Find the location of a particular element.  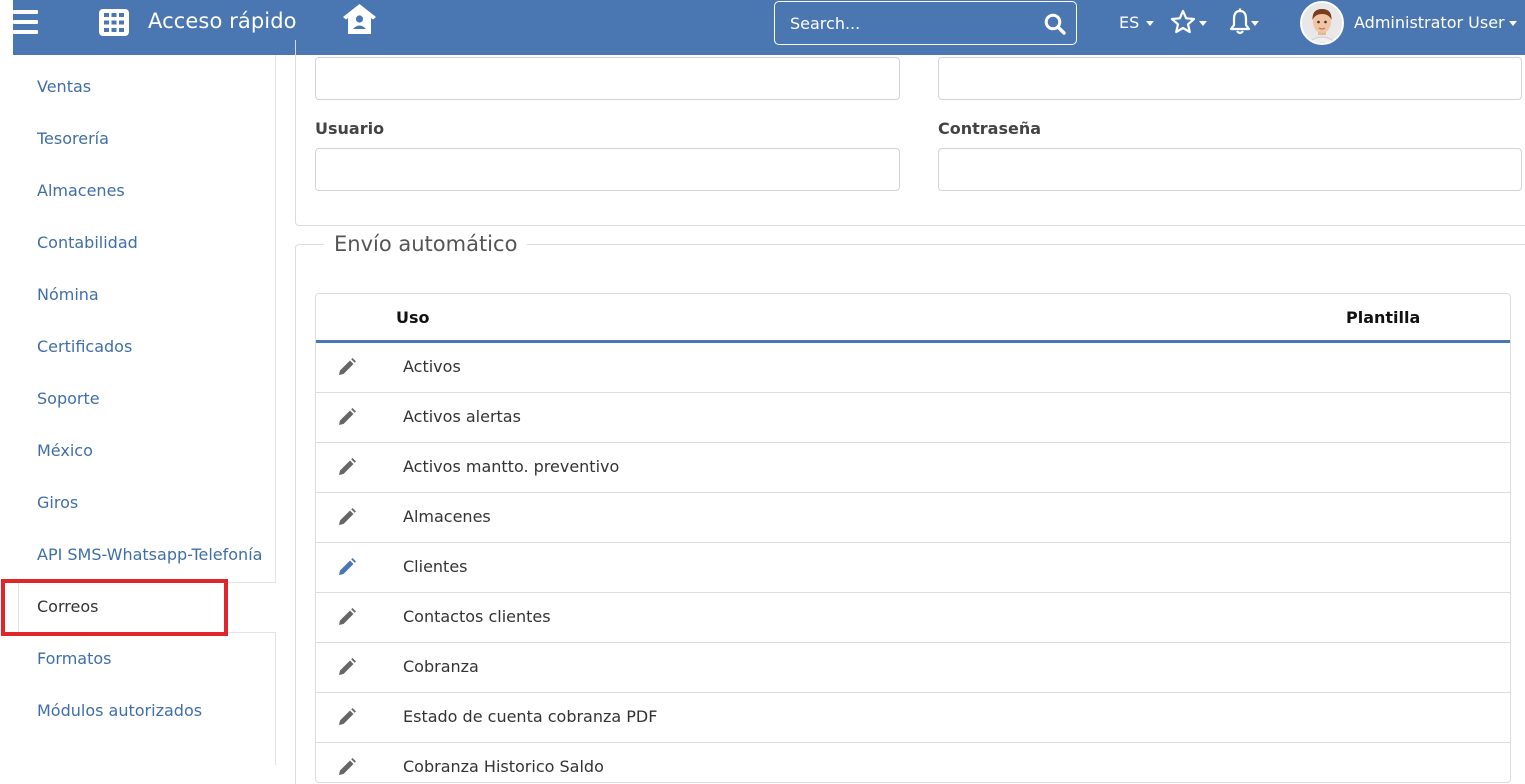

favorites-chevron-down-icon is located at coordinates (1203, 23).